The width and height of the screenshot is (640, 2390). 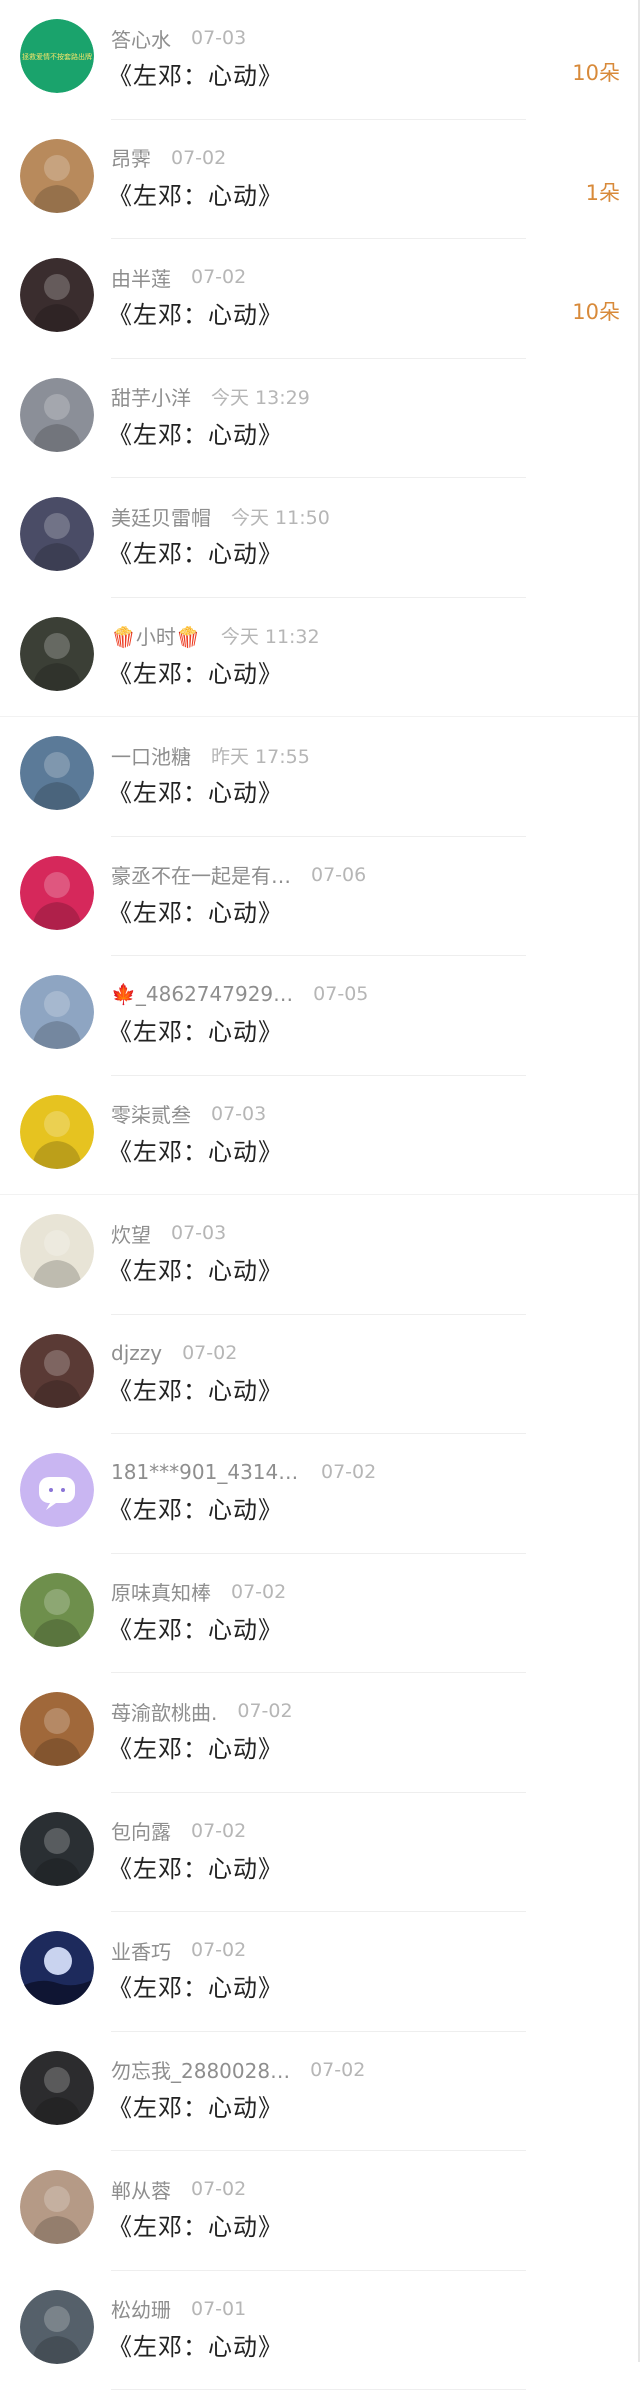 I want to click on list-item: 甜芋小洋今天 13:29《左邓：心动》, so click(x=320, y=419).